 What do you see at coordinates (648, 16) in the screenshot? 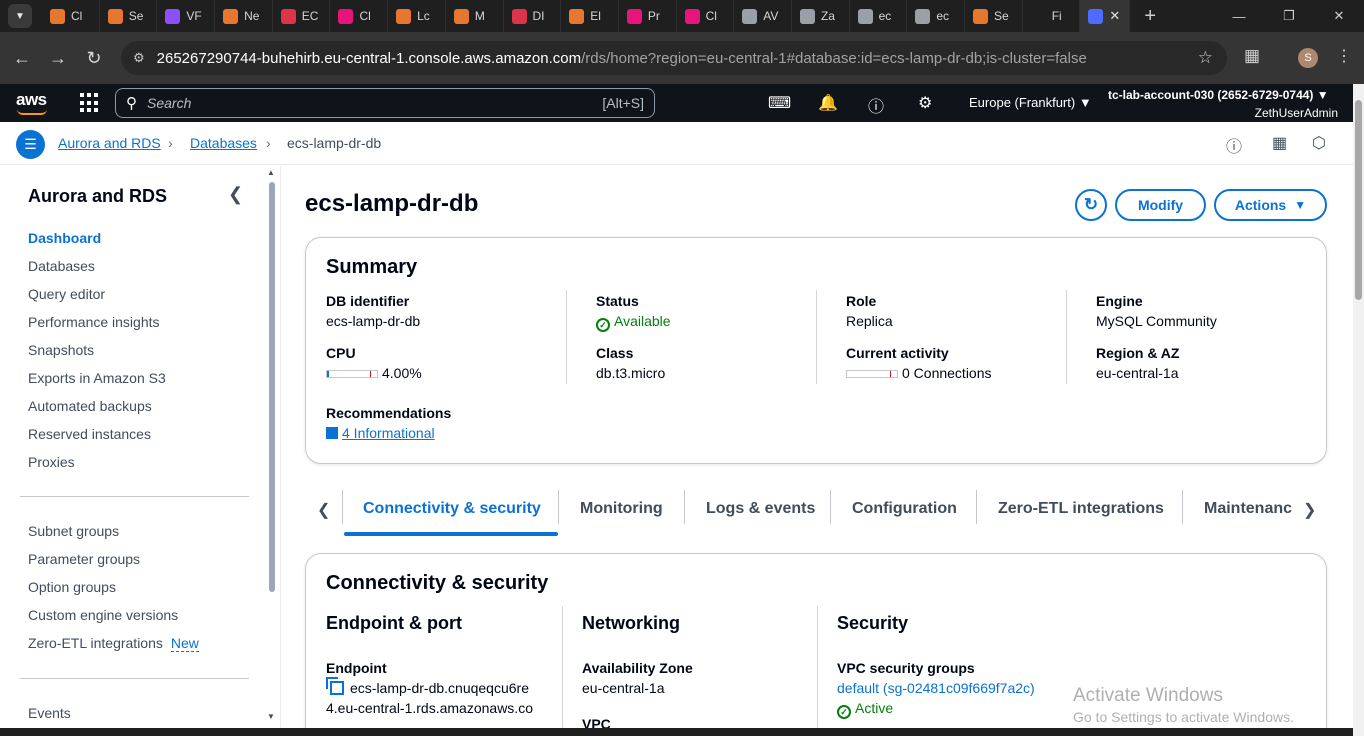
I see `browser-tab: Pr` at bounding box center [648, 16].